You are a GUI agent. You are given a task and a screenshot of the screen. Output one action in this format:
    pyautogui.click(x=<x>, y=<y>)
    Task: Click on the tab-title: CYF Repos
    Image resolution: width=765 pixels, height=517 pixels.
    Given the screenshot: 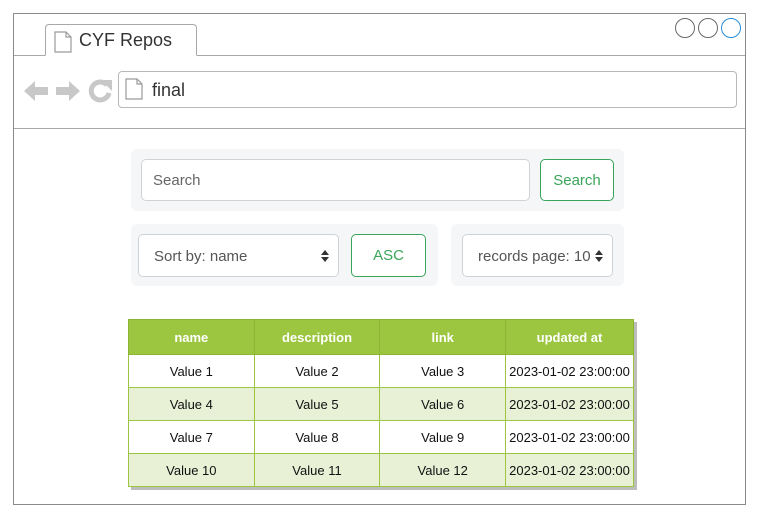 What is the action you would take?
    pyautogui.click(x=126, y=40)
    